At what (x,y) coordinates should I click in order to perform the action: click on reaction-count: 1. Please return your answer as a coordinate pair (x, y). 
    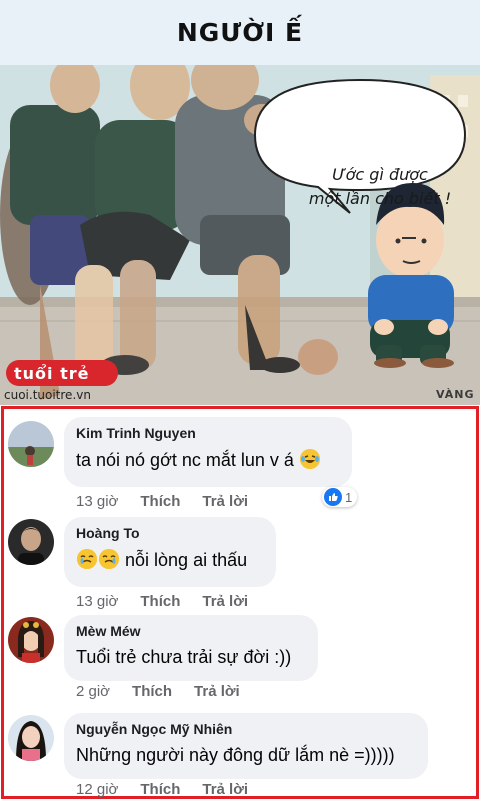
    Looking at the image, I should click on (349, 497).